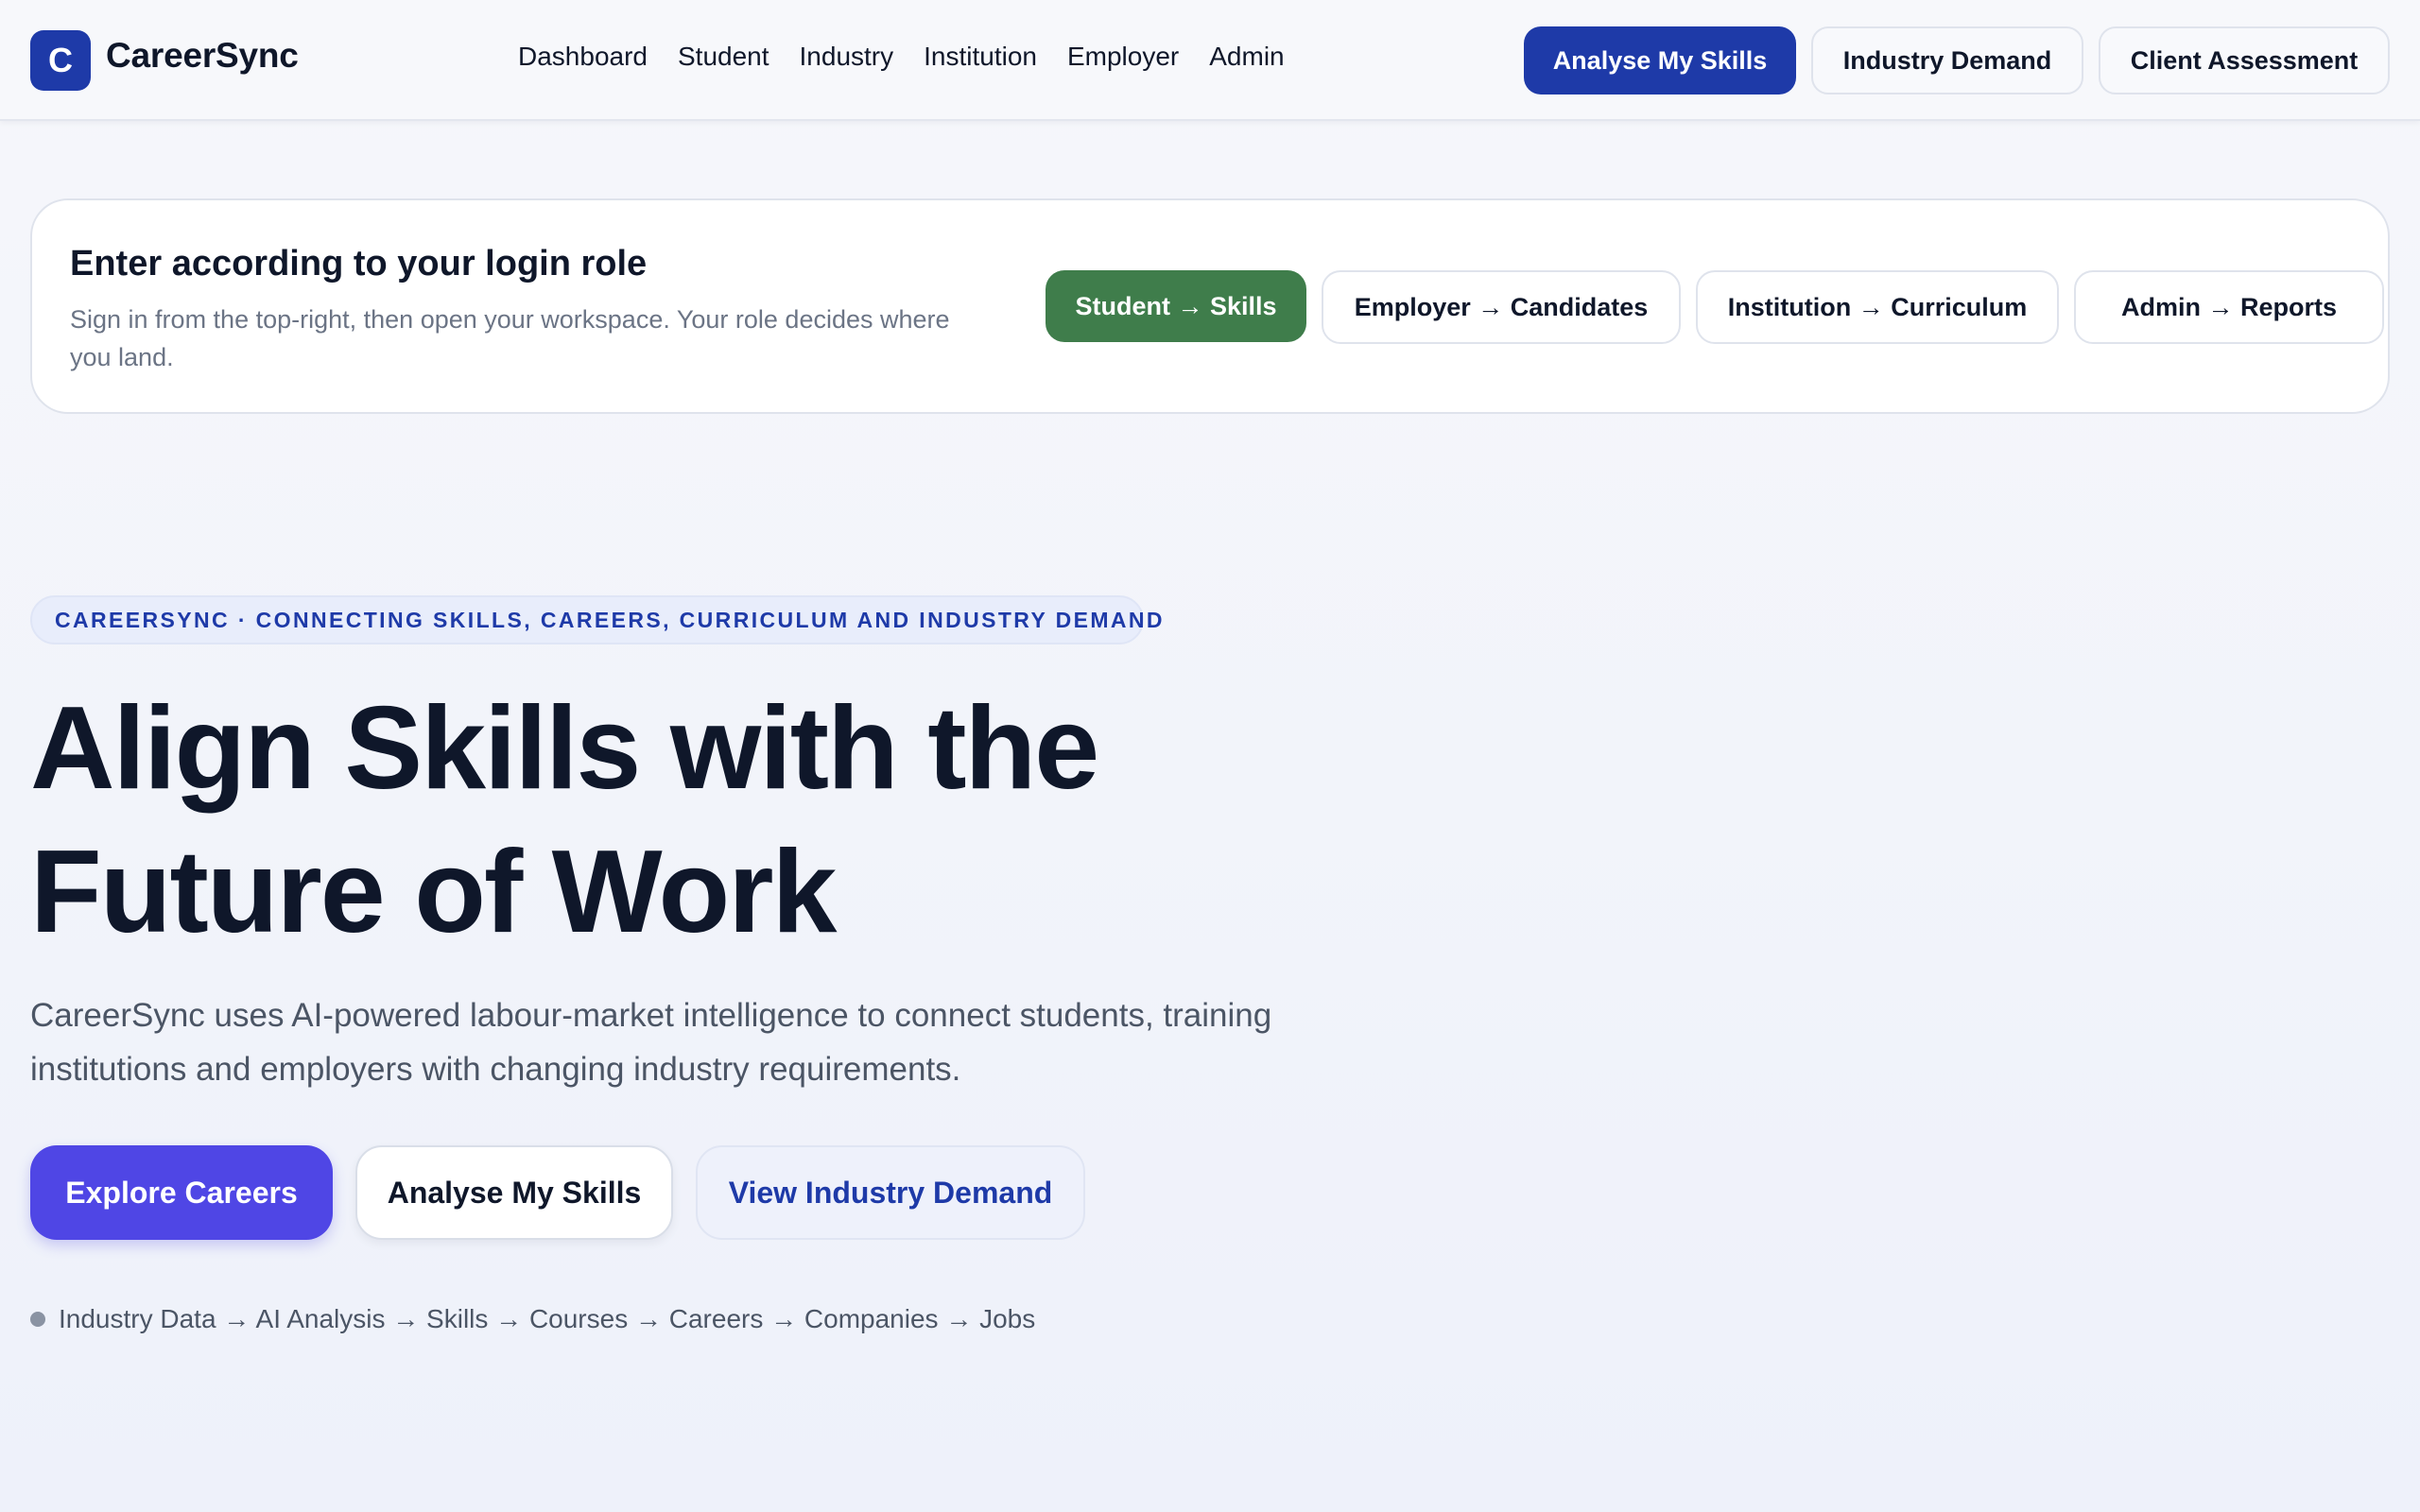 The width and height of the screenshot is (2420, 1512). What do you see at coordinates (847, 57) in the screenshot?
I see `nav-industry: Industry` at bounding box center [847, 57].